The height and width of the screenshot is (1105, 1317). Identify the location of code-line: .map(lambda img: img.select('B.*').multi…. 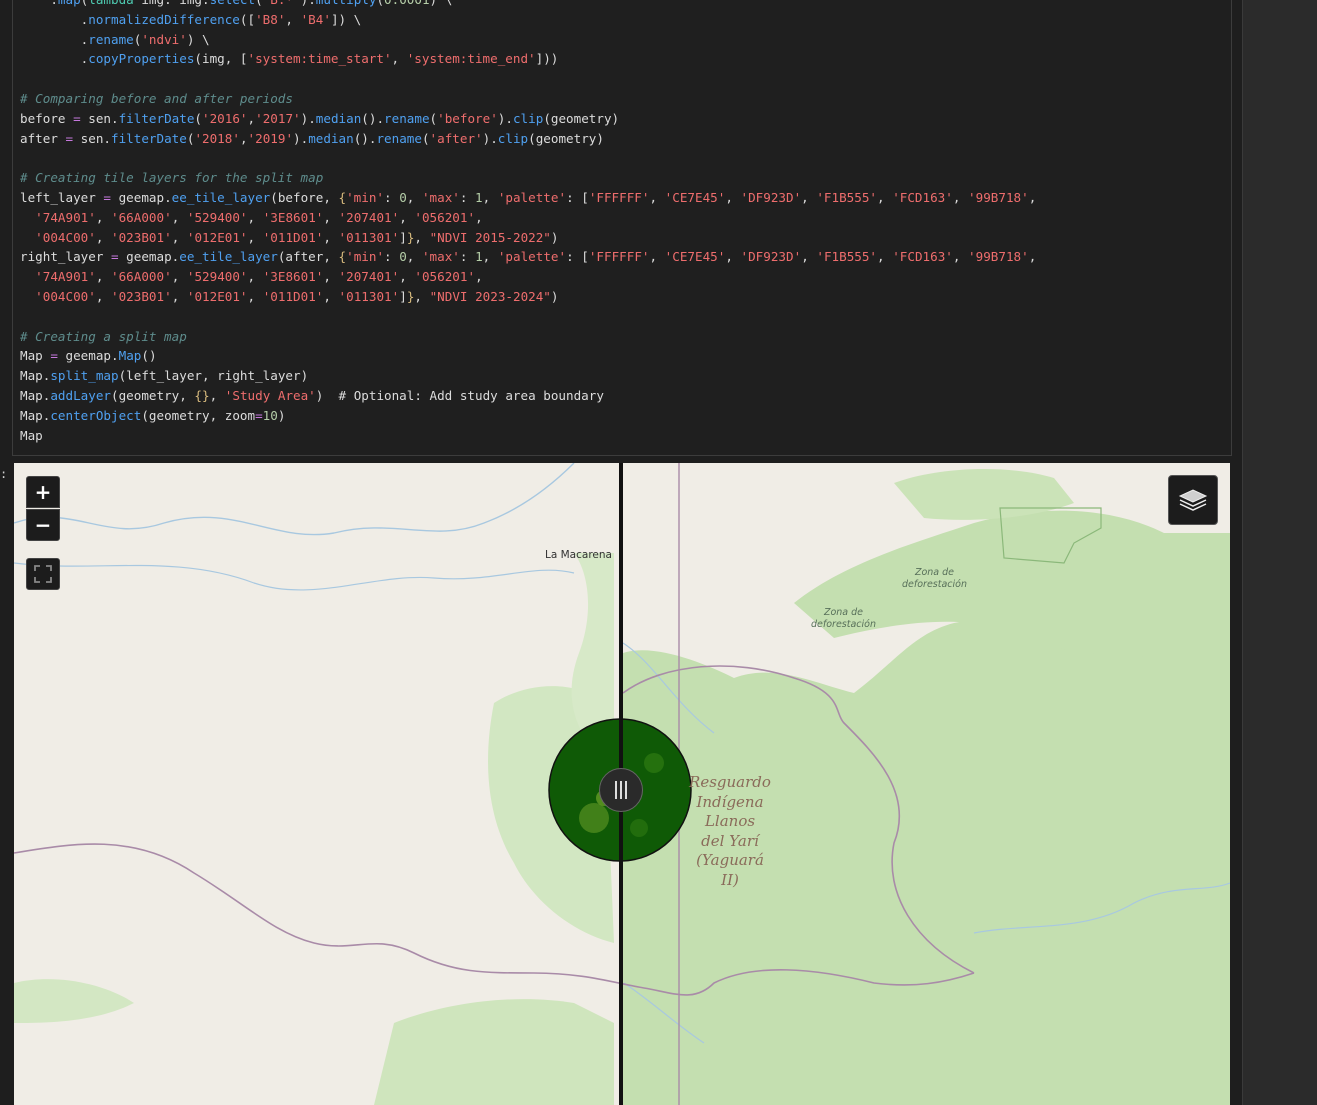
(528, 5).